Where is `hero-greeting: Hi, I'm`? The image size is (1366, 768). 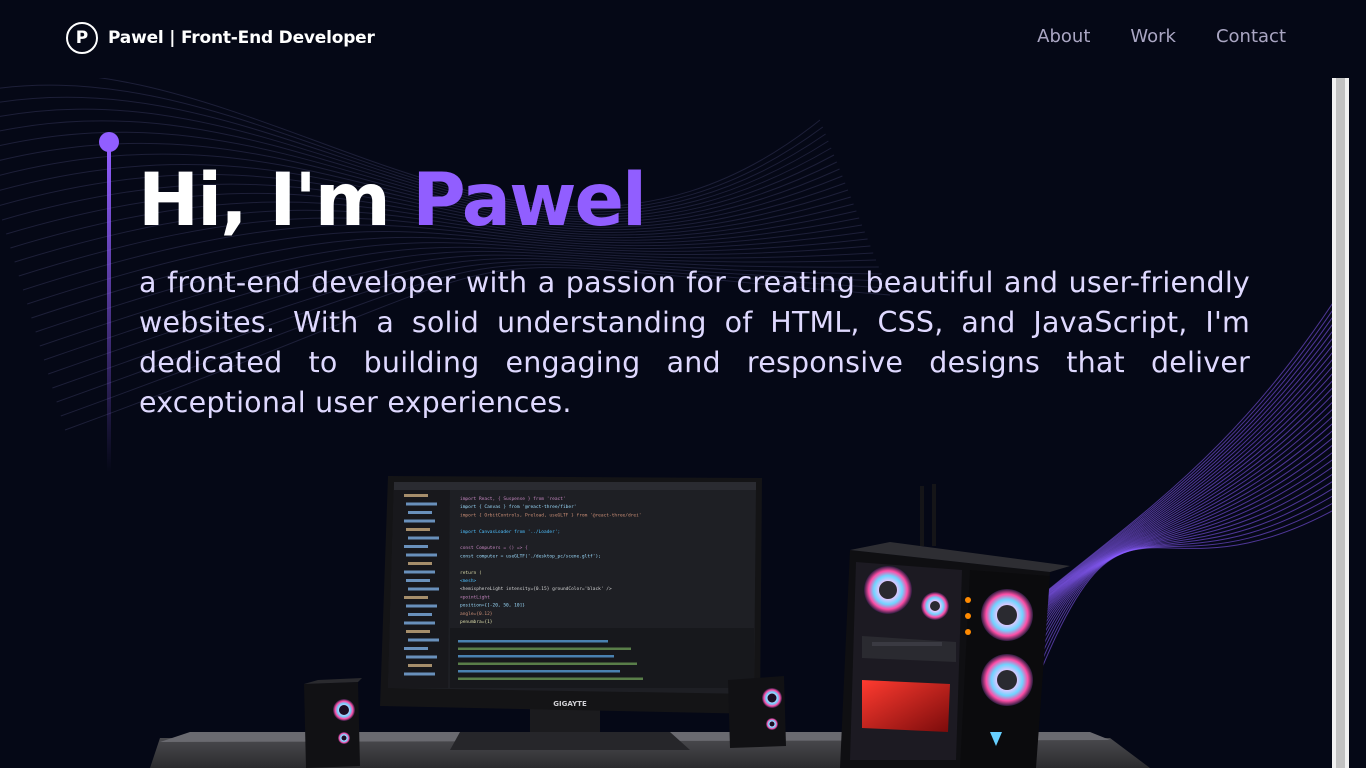
hero-greeting: Hi, I'm is located at coordinates (264, 200).